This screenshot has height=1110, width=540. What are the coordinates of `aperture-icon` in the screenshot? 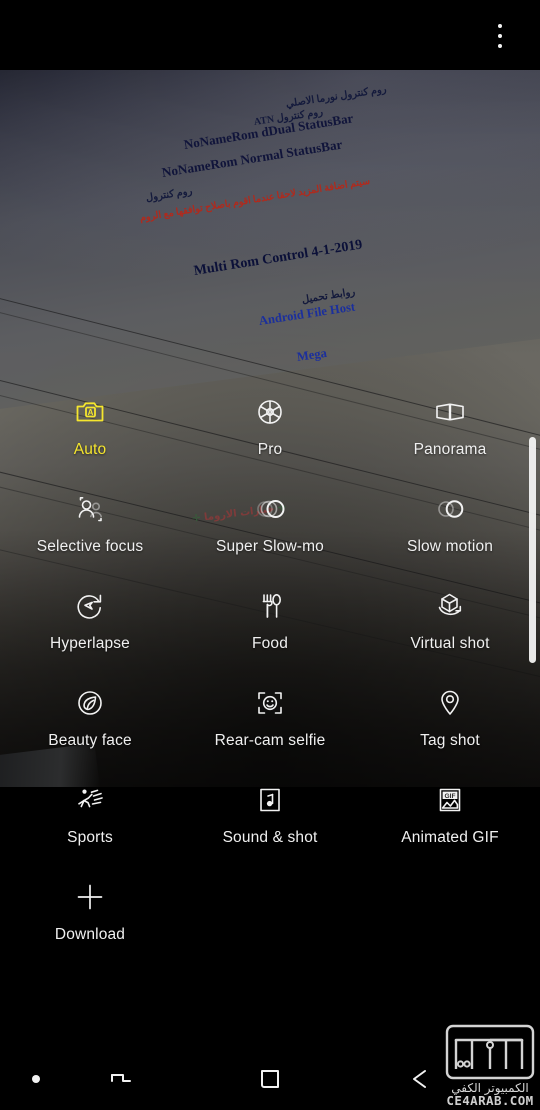 It's located at (270, 412).